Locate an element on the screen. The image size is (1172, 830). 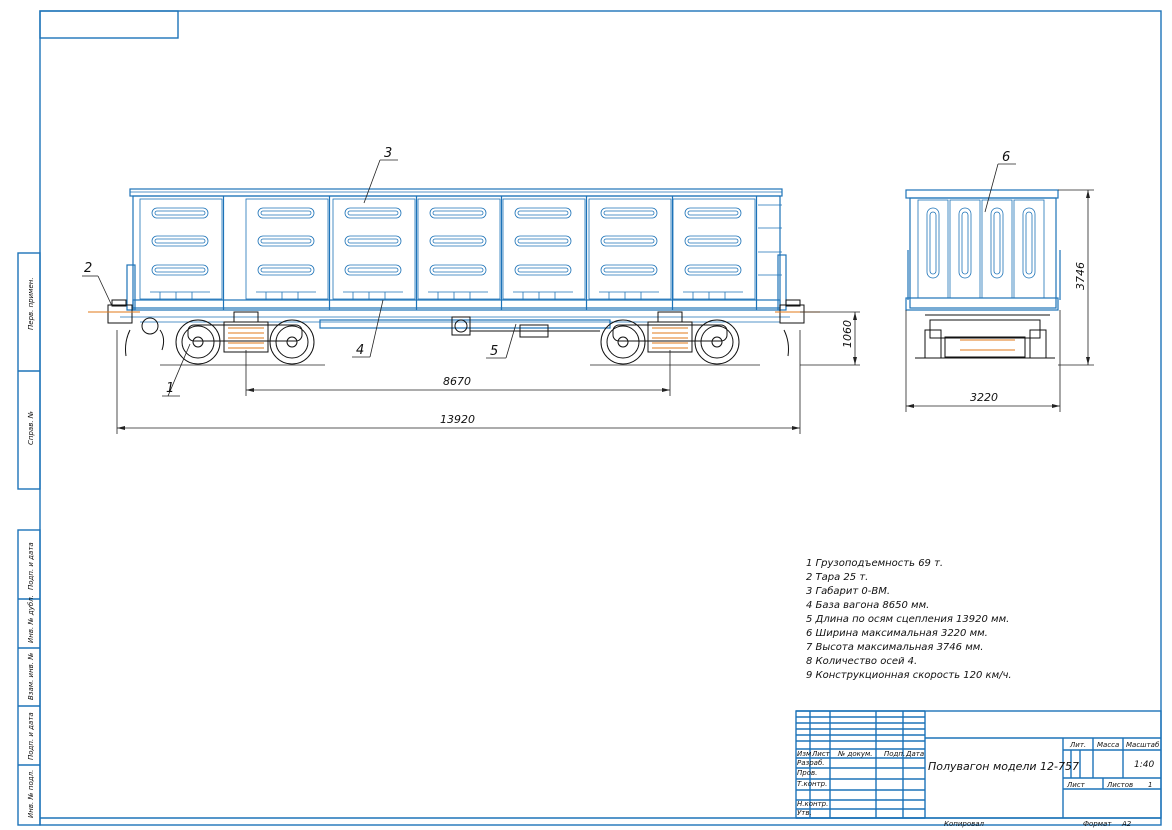
tb-row-razrab: Разраб. is located at coordinates (811, 763).